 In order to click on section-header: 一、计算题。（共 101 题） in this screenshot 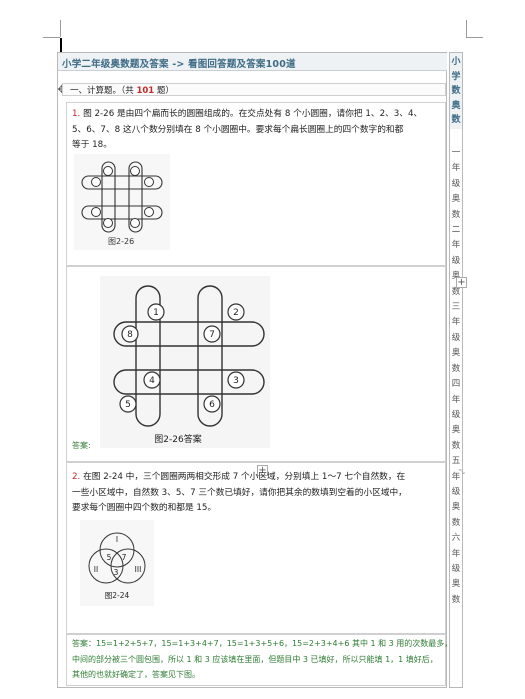, I will do `click(122, 90)`.